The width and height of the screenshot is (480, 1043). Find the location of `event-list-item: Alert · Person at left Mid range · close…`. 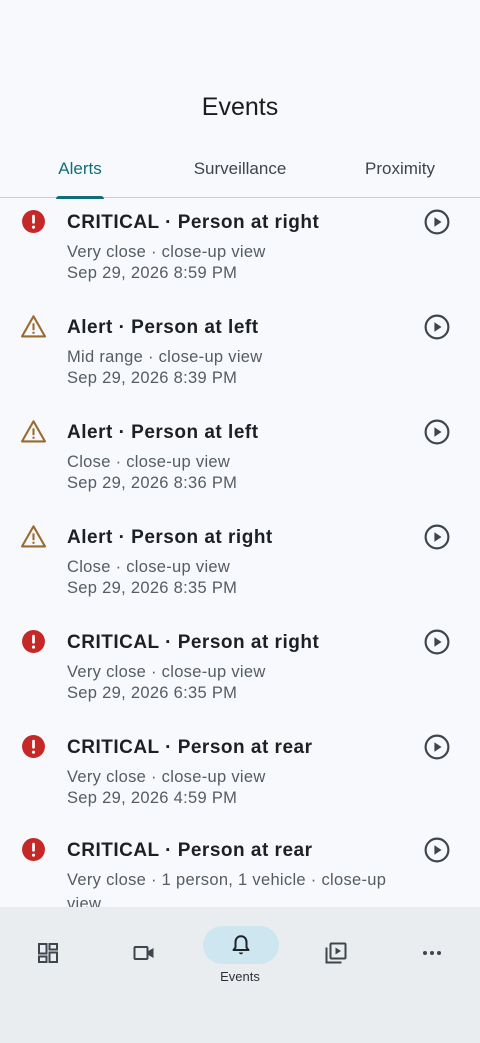

event-list-item: Alert · Person at left Mid range · close… is located at coordinates (240, 356).